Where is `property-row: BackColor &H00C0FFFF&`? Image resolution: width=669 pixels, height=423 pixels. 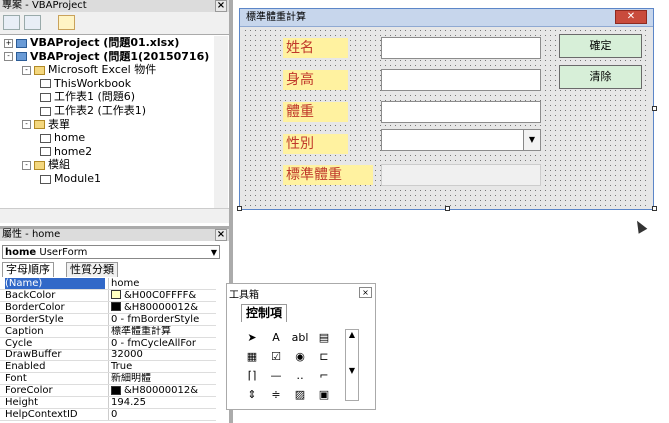
property-row: BackColor &H00C0FFFF& is located at coordinates (109, 295).